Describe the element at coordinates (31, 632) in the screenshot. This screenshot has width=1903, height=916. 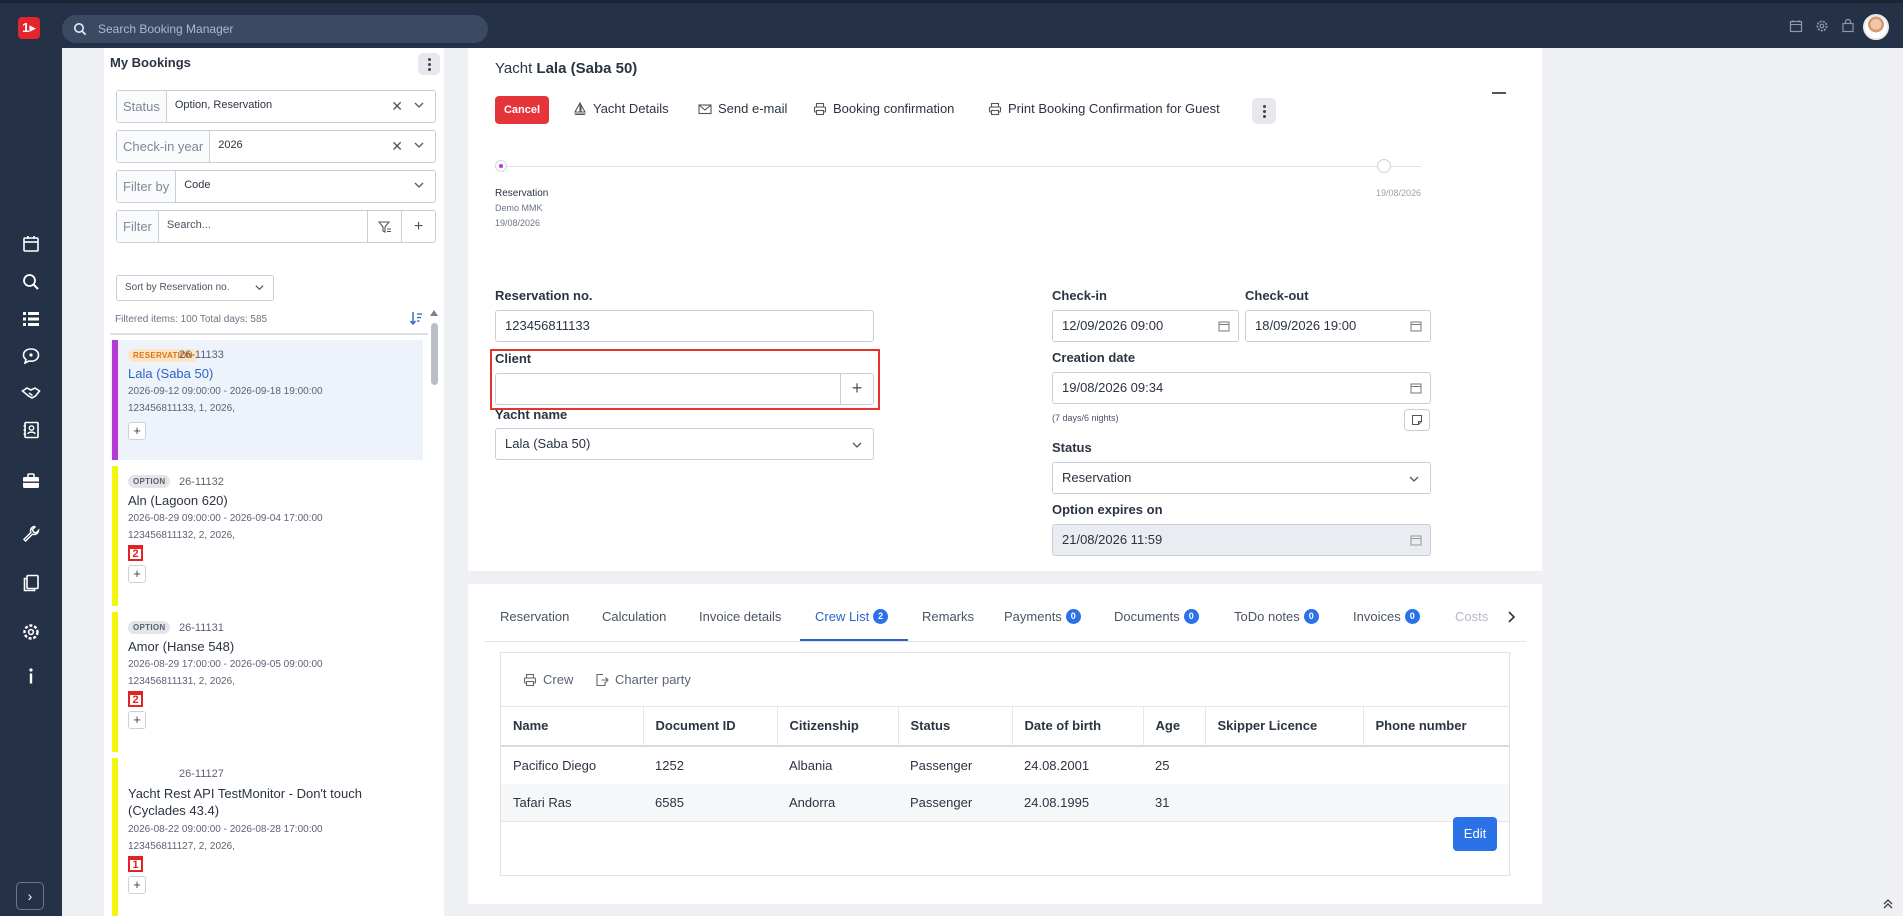
I see `settings-nav-icon` at that location.